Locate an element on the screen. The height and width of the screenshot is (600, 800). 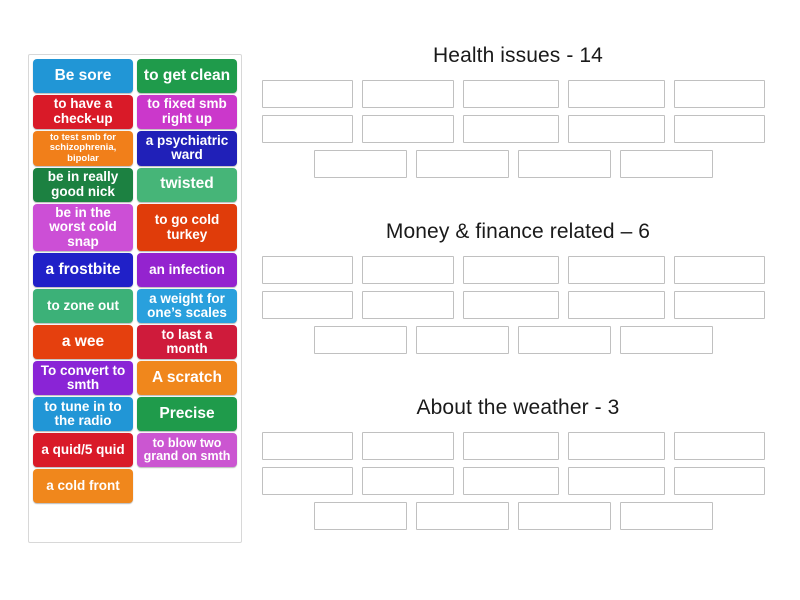
group-title: About the weather - 3 is located at coordinates (518, 407).